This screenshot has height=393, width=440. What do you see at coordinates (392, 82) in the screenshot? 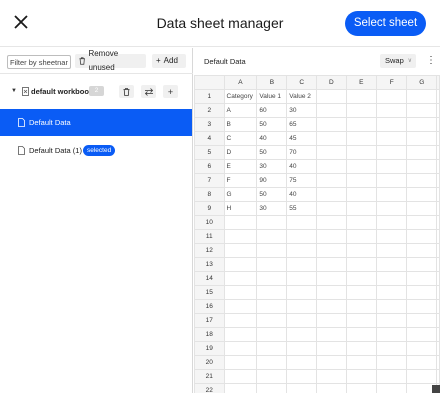
I see `column-header: F` at bounding box center [392, 82].